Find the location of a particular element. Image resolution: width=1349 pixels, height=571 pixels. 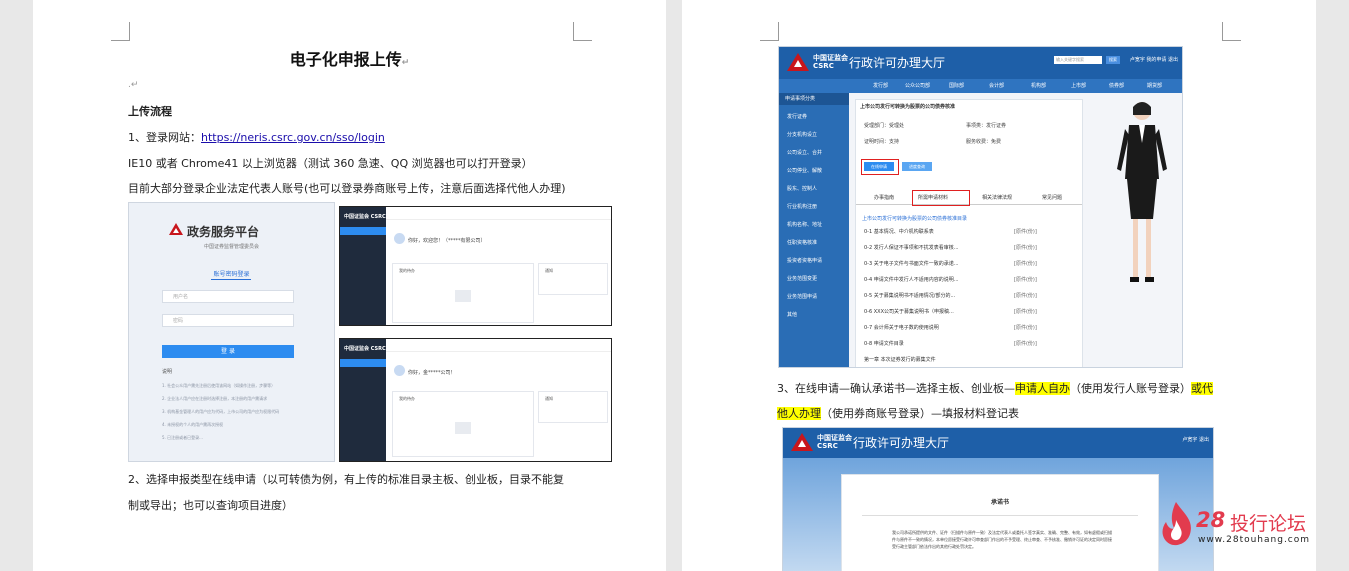

todo-card-title: 我的待办 is located at coordinates (407, 398).